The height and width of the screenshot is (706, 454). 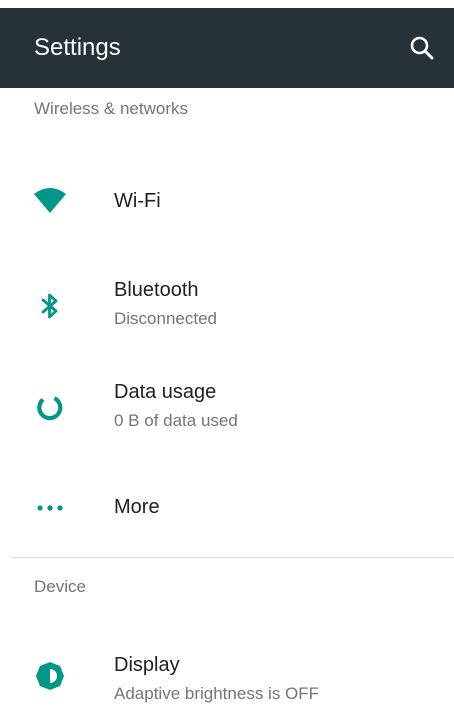 I want to click on settings-item-data-usage: Data usage 0 B of data used, so click(x=227, y=408).